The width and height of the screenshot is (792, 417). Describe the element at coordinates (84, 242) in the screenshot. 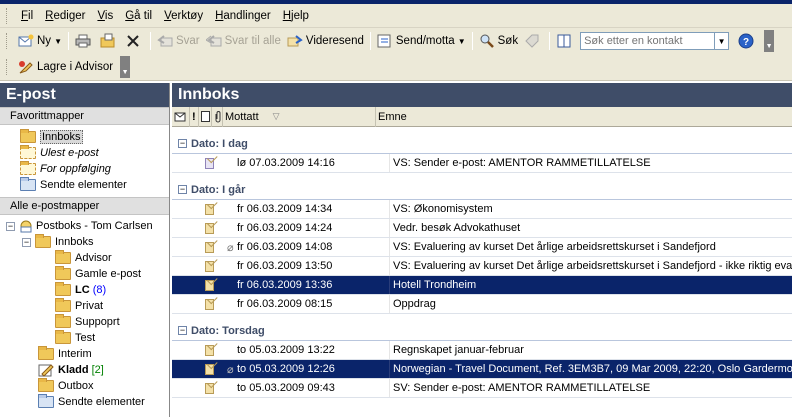

I see `tree-item-inbox: − Innboks` at that location.